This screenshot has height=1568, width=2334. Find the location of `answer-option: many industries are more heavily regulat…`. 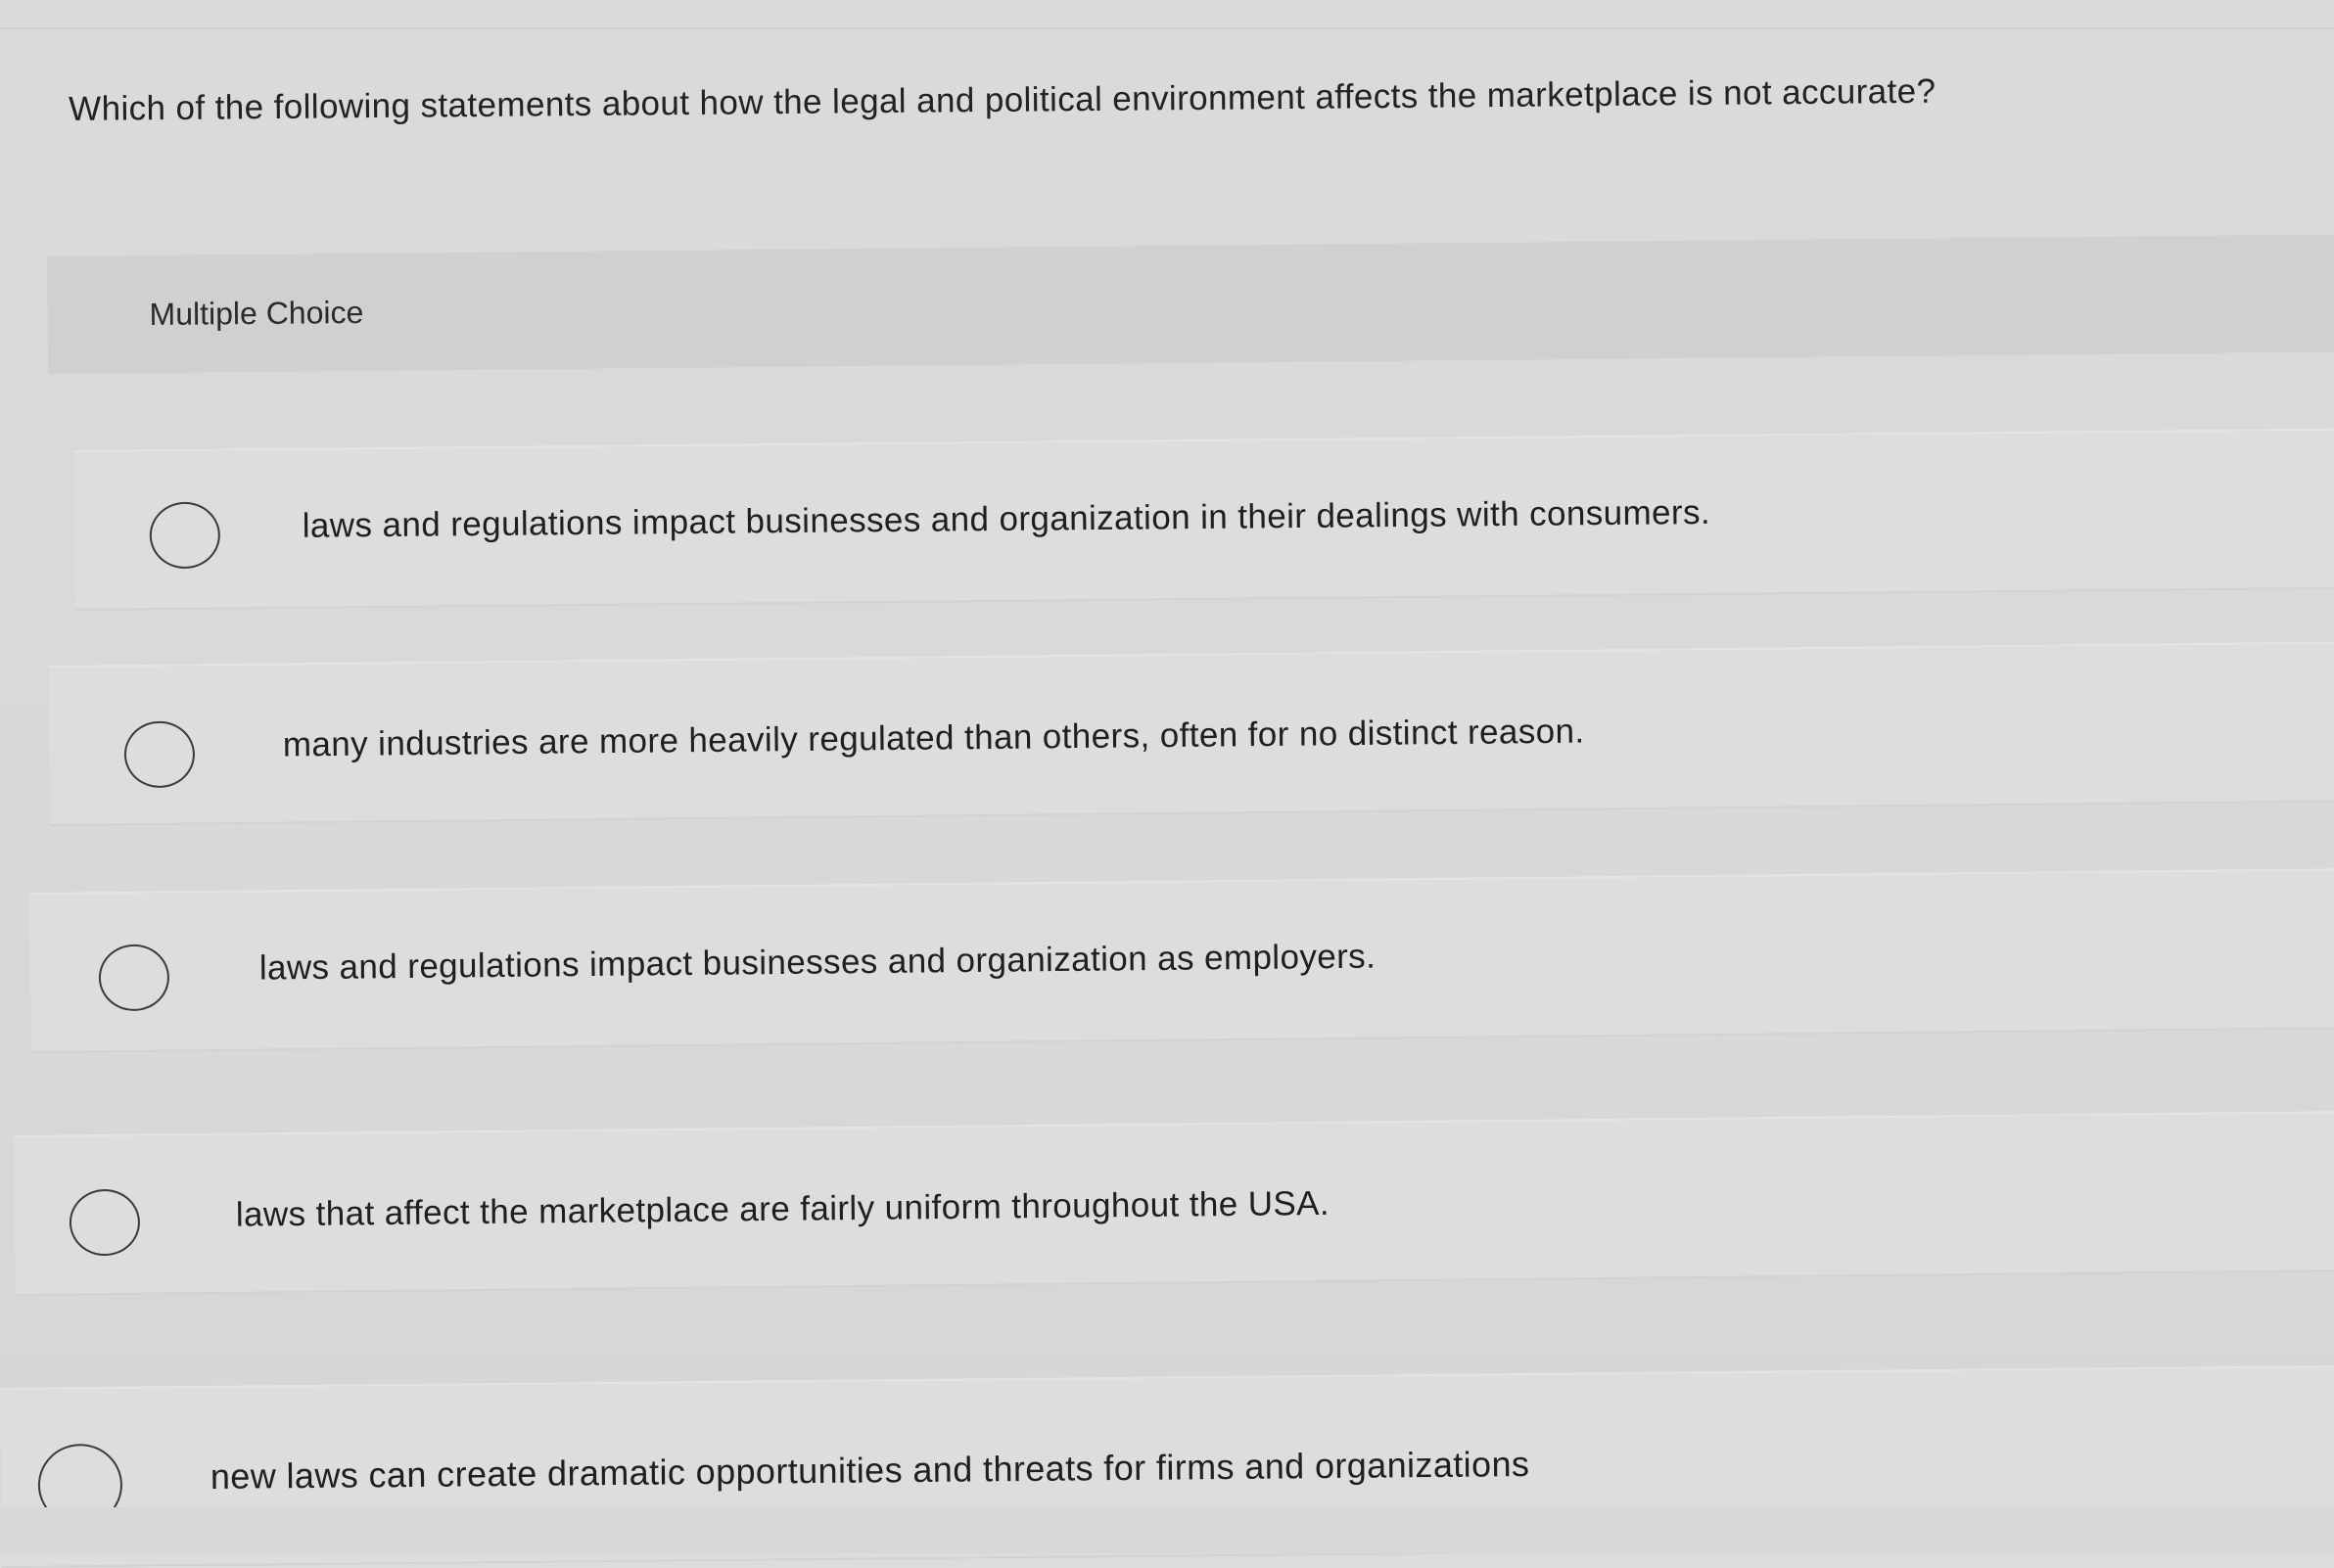

answer-option: many industries are more heavily regulat… is located at coordinates (1191, 733).